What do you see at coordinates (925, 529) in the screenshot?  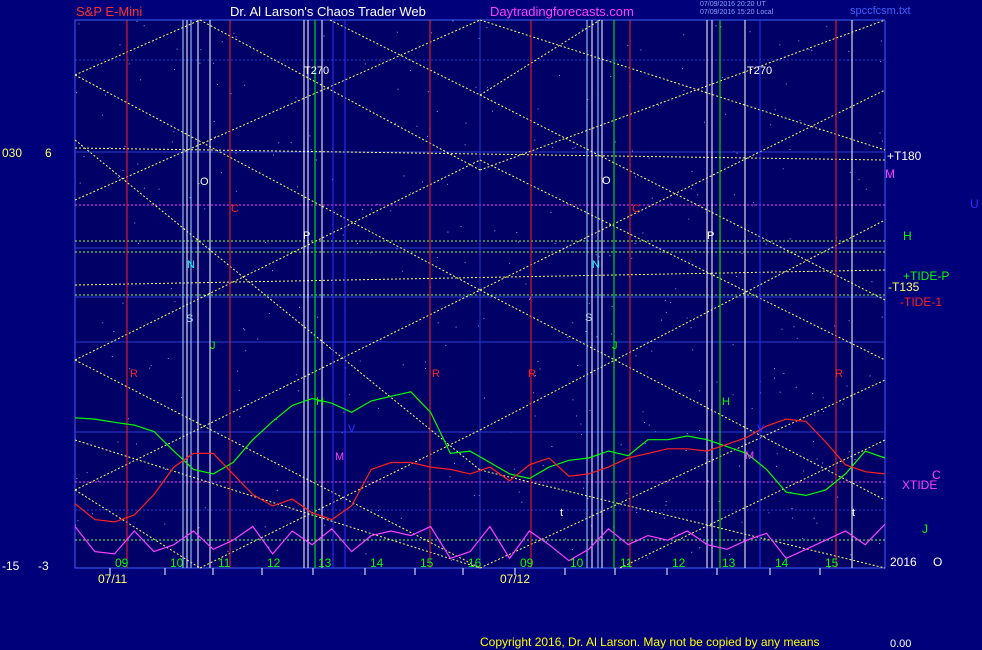 I see `right-label: J` at bounding box center [925, 529].